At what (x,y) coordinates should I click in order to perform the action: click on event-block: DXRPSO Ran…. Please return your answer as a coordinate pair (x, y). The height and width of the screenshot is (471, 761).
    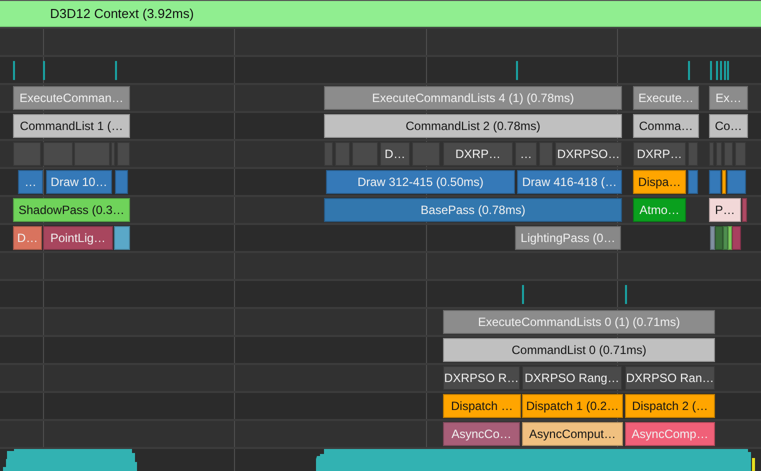
    Looking at the image, I should click on (670, 378).